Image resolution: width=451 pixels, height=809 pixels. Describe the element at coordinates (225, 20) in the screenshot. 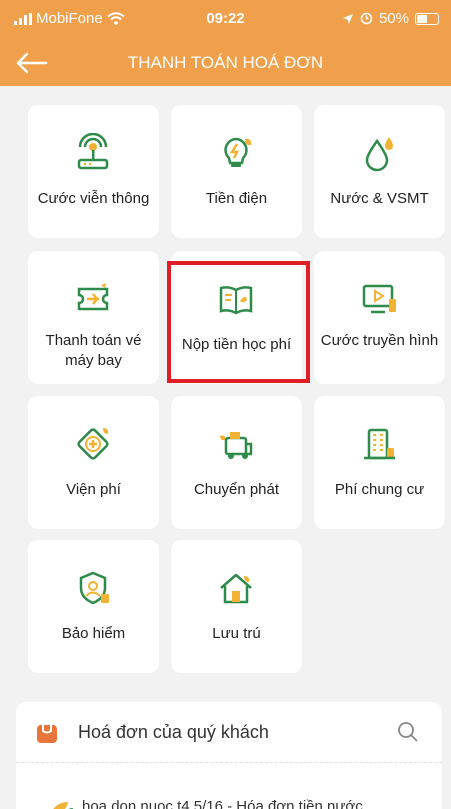

I see `status-bar: MobiFone 09:22 50%` at that location.